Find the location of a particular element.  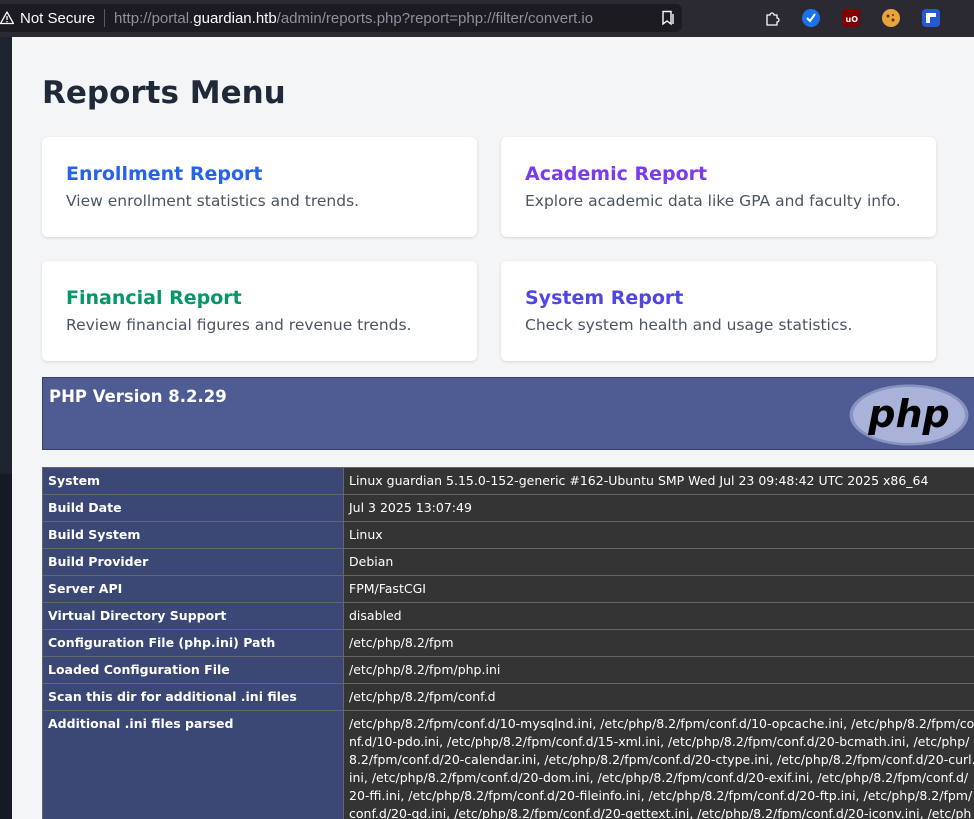

row-key: System is located at coordinates (193, 481).